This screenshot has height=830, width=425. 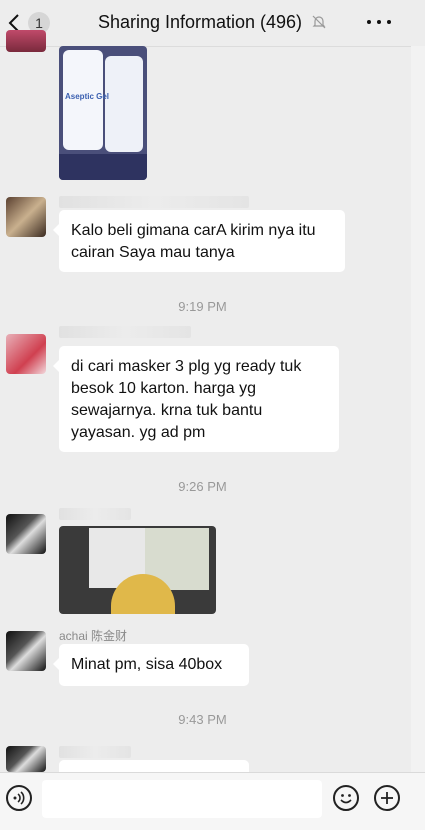 I want to click on voice-button, so click(x=19, y=798).